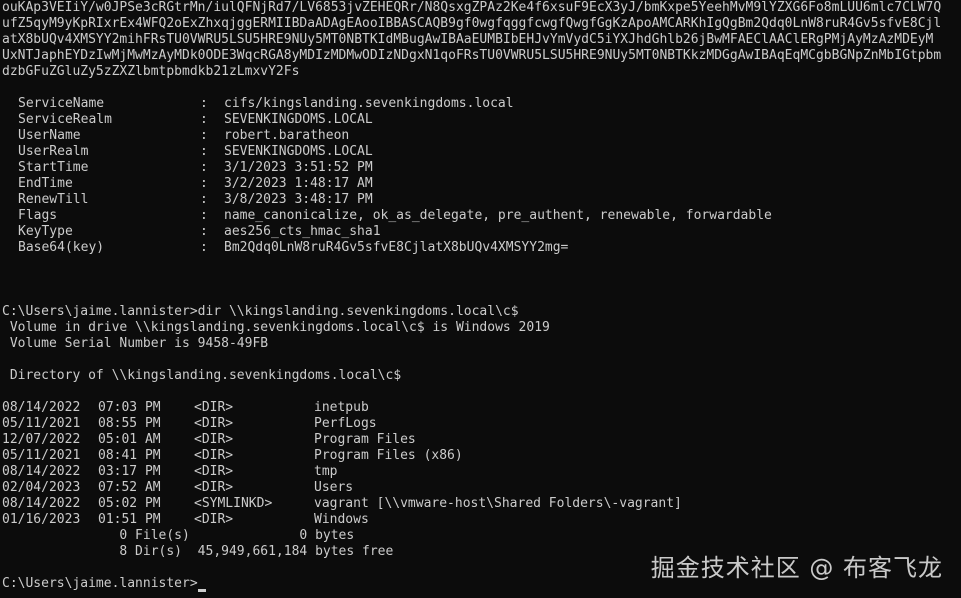 The image size is (961, 598). What do you see at coordinates (38, 215) in the screenshot?
I see `ticket-field-key: Flags` at bounding box center [38, 215].